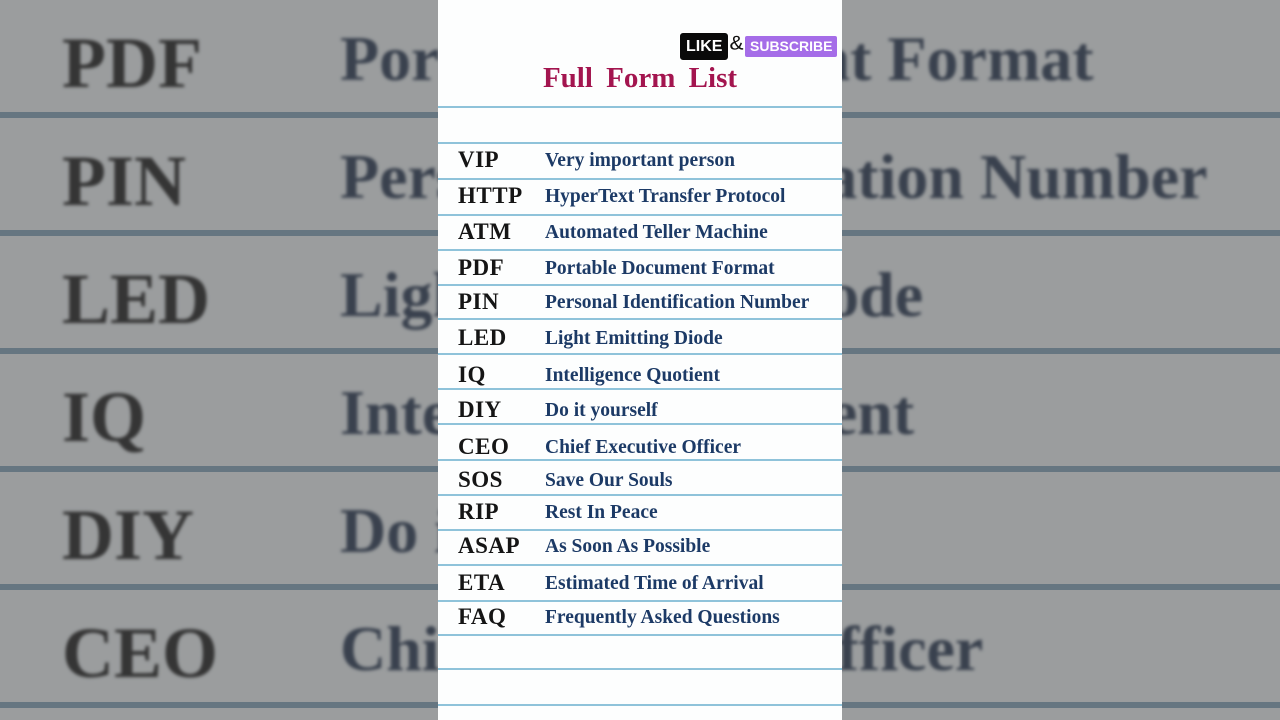 This screenshot has width=1280, height=720. What do you see at coordinates (482, 337) in the screenshot?
I see `abbreviation: LED` at bounding box center [482, 337].